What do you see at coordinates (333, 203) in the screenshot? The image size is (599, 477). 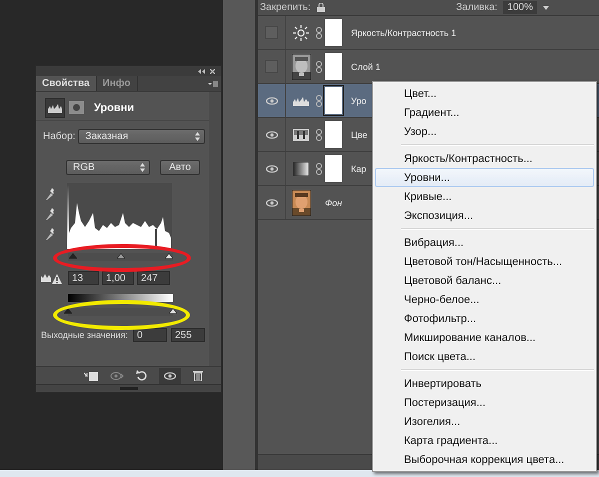 I see `layer-name: Фон` at bounding box center [333, 203].